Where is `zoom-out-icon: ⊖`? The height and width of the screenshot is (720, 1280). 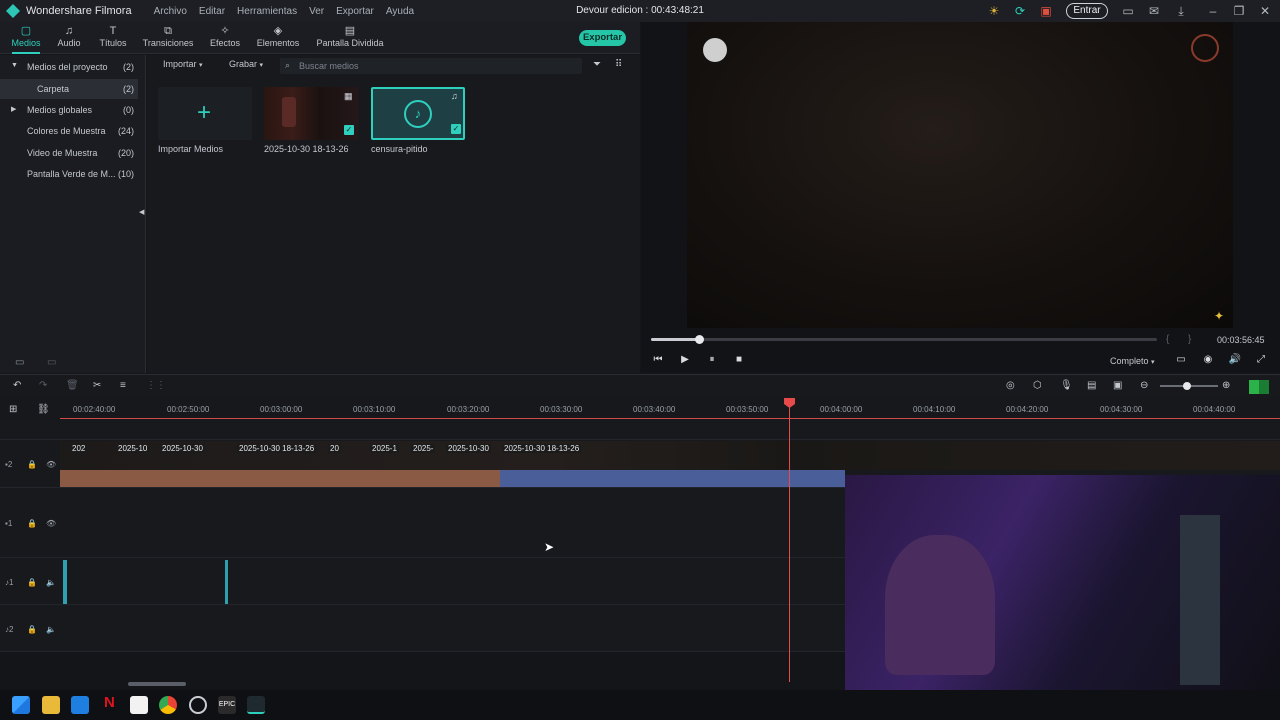
zoom-out-icon: ⊖ is located at coordinates (1144, 385).